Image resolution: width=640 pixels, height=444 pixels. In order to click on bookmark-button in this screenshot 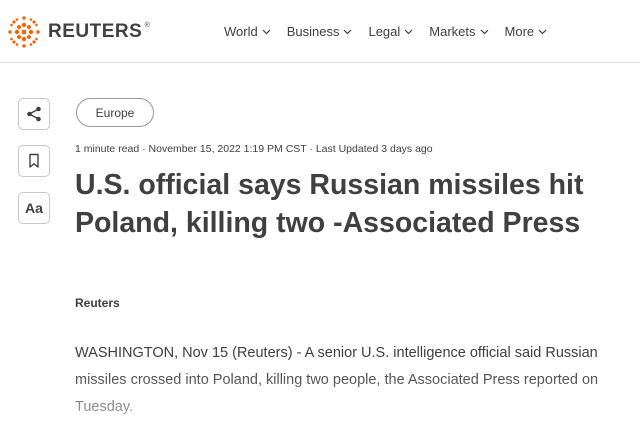, I will do `click(34, 161)`.